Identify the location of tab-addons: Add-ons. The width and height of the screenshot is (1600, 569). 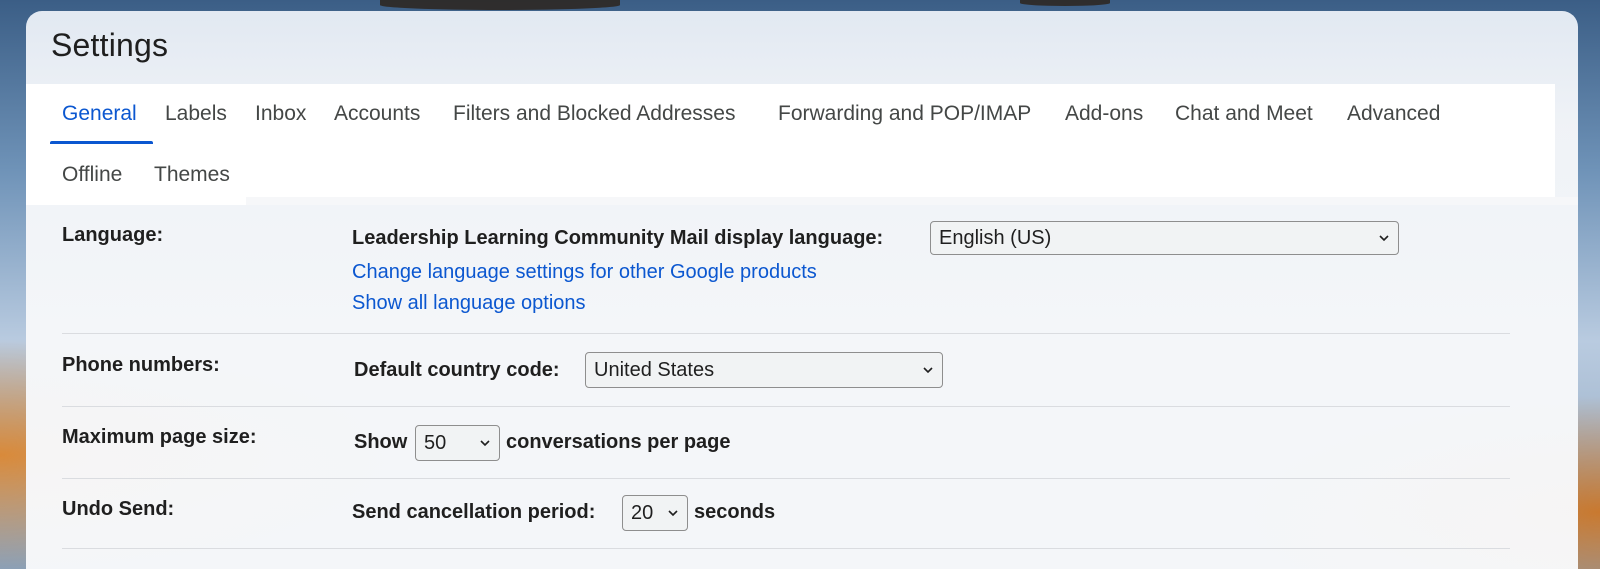
(1104, 114).